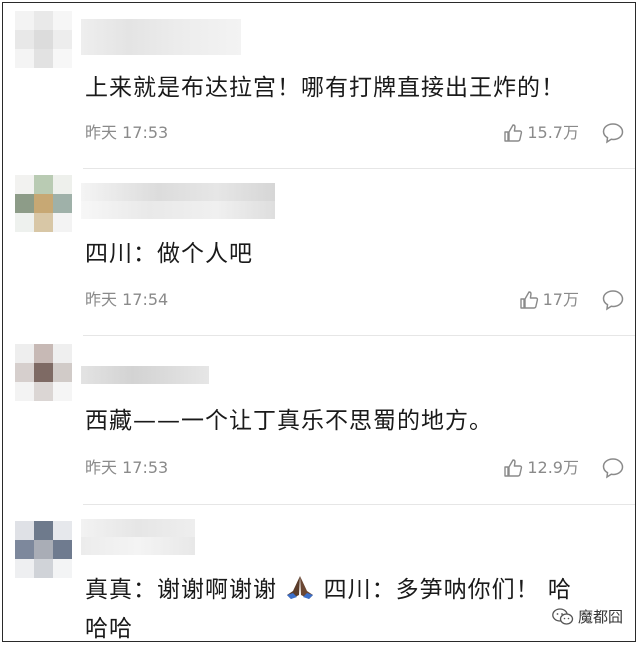 This screenshot has width=640, height=646. I want to click on like-button: 12.9万, so click(541, 468).